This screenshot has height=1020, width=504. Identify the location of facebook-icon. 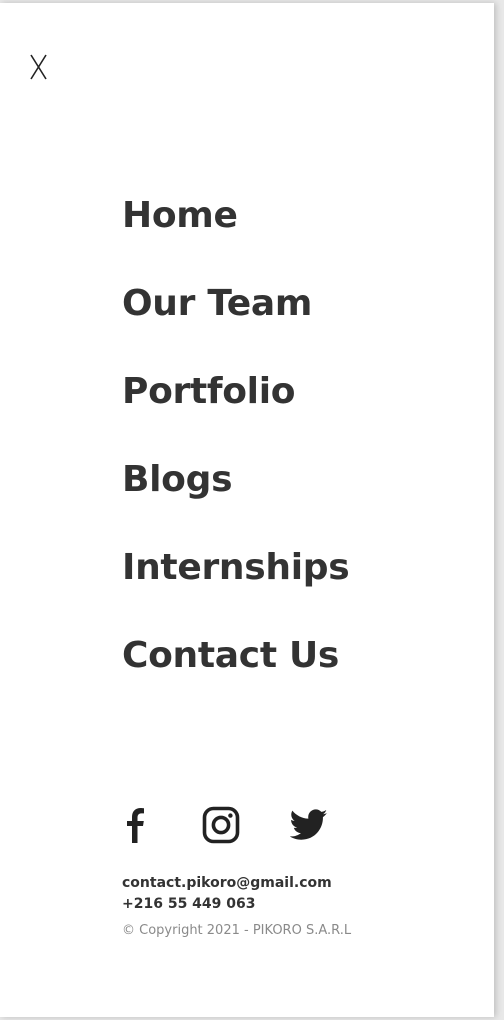
(137, 827).